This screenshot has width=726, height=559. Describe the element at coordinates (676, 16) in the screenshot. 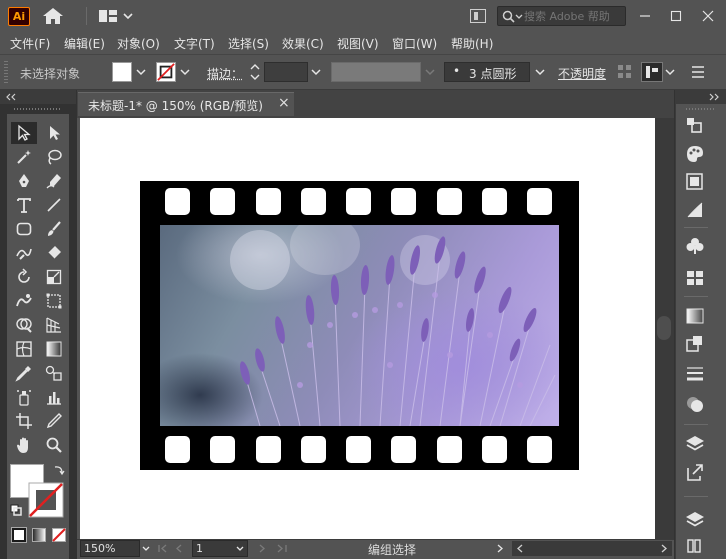

I see `maximize-icon` at that location.